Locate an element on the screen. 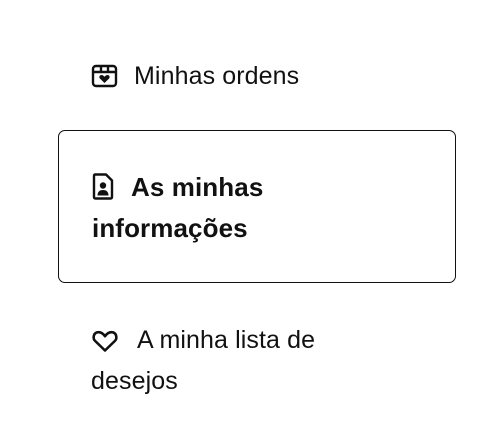 This screenshot has width=496, height=435. menu-item-label: A minha lista de desejos is located at coordinates (203, 360).